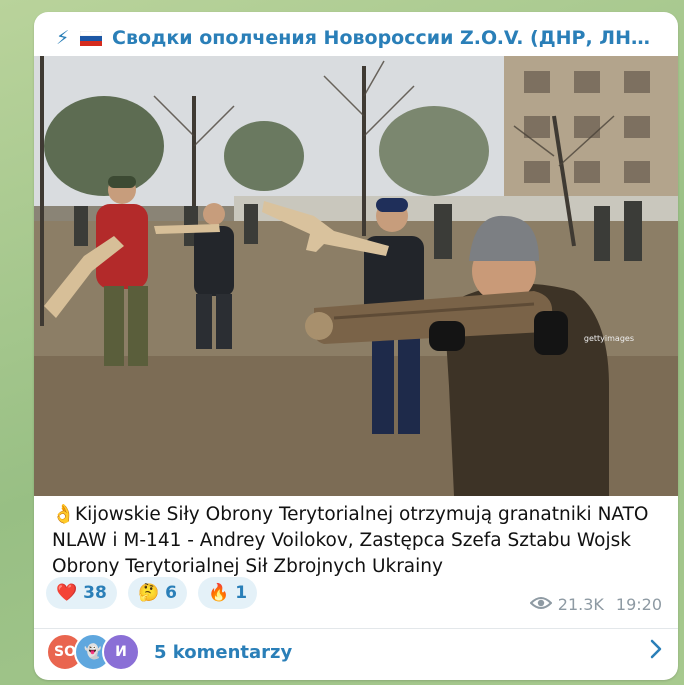 The image size is (684, 685). What do you see at coordinates (356, 628) in the screenshot?
I see `comments-divider` at bounding box center [356, 628].